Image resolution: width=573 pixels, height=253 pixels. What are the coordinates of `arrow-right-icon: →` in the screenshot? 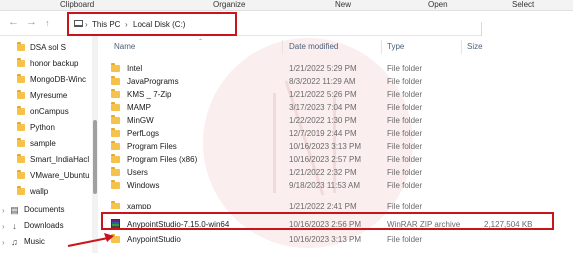 It's located at (31, 22).